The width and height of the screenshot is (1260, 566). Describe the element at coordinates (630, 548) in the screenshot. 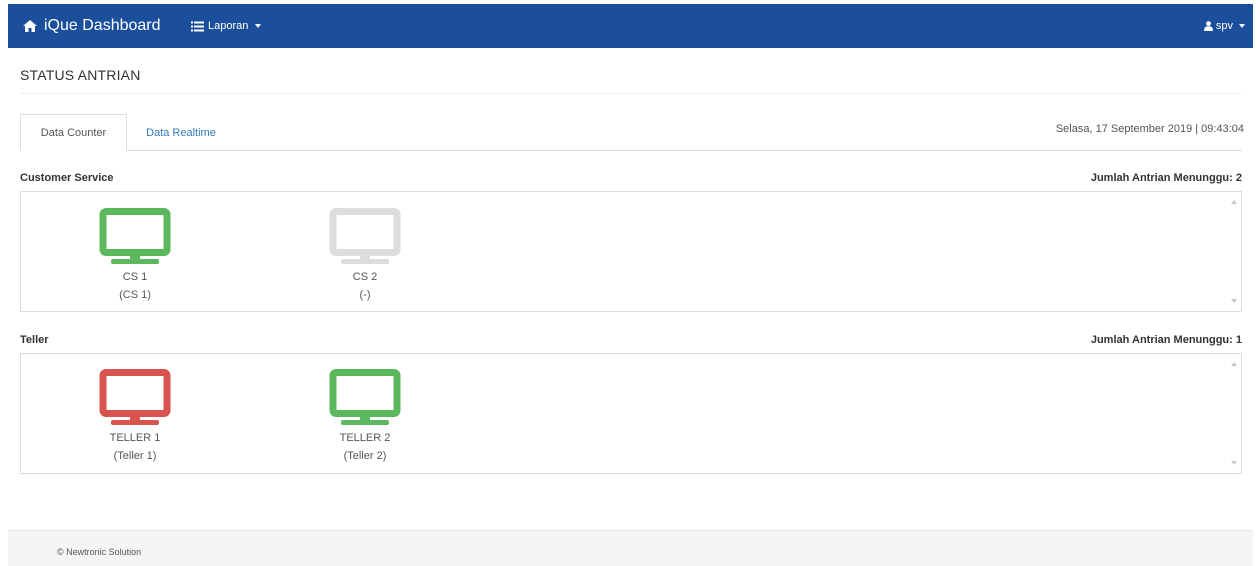

I see `footer: © Newtronic Solution` at that location.